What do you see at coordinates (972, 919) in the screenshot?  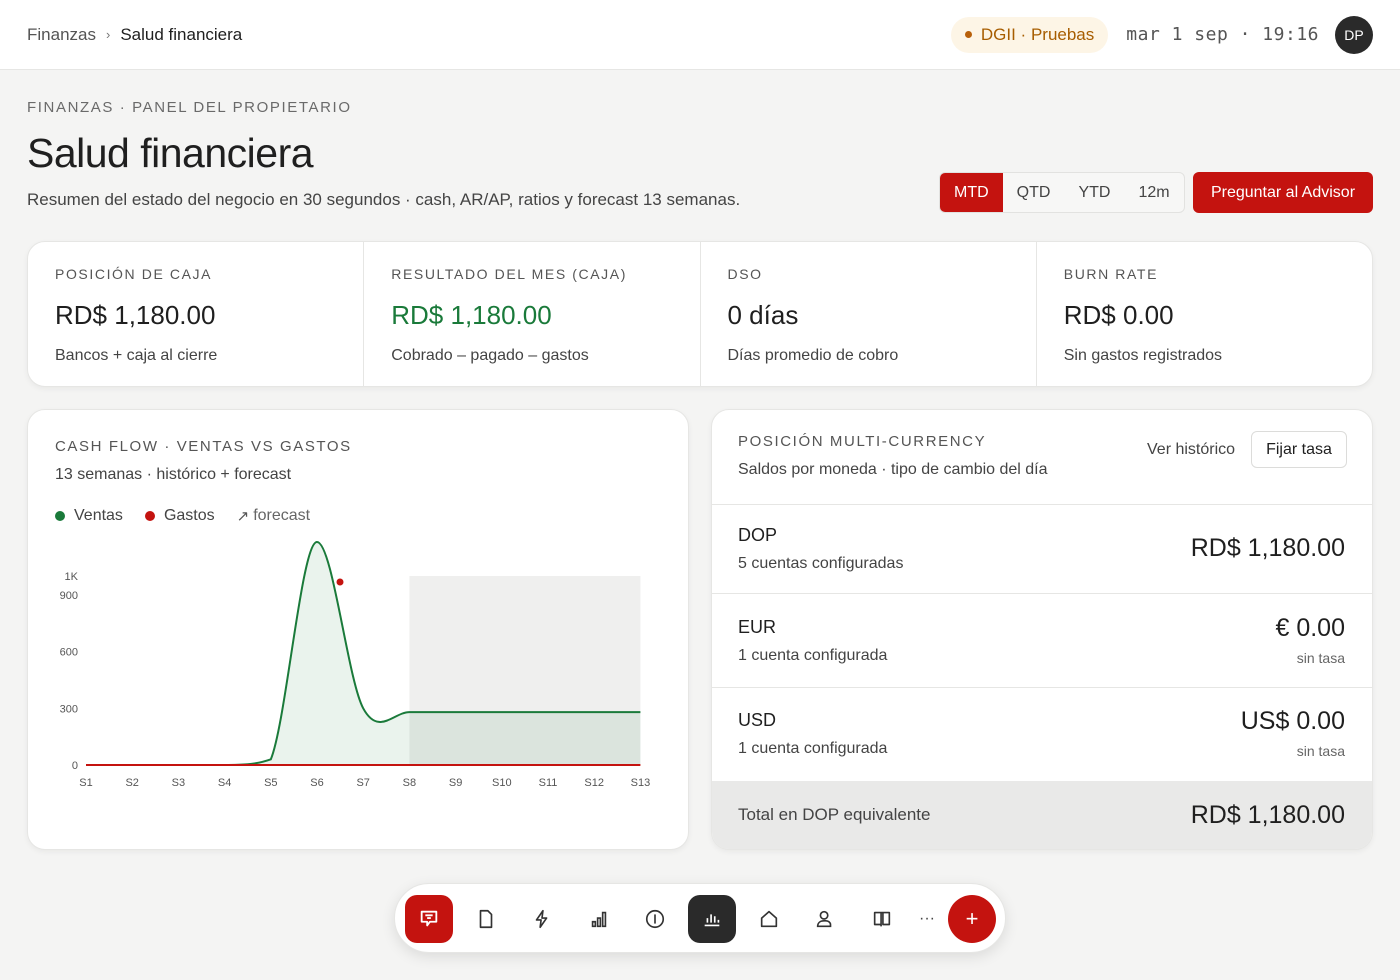 I see `add-icon: +` at bounding box center [972, 919].